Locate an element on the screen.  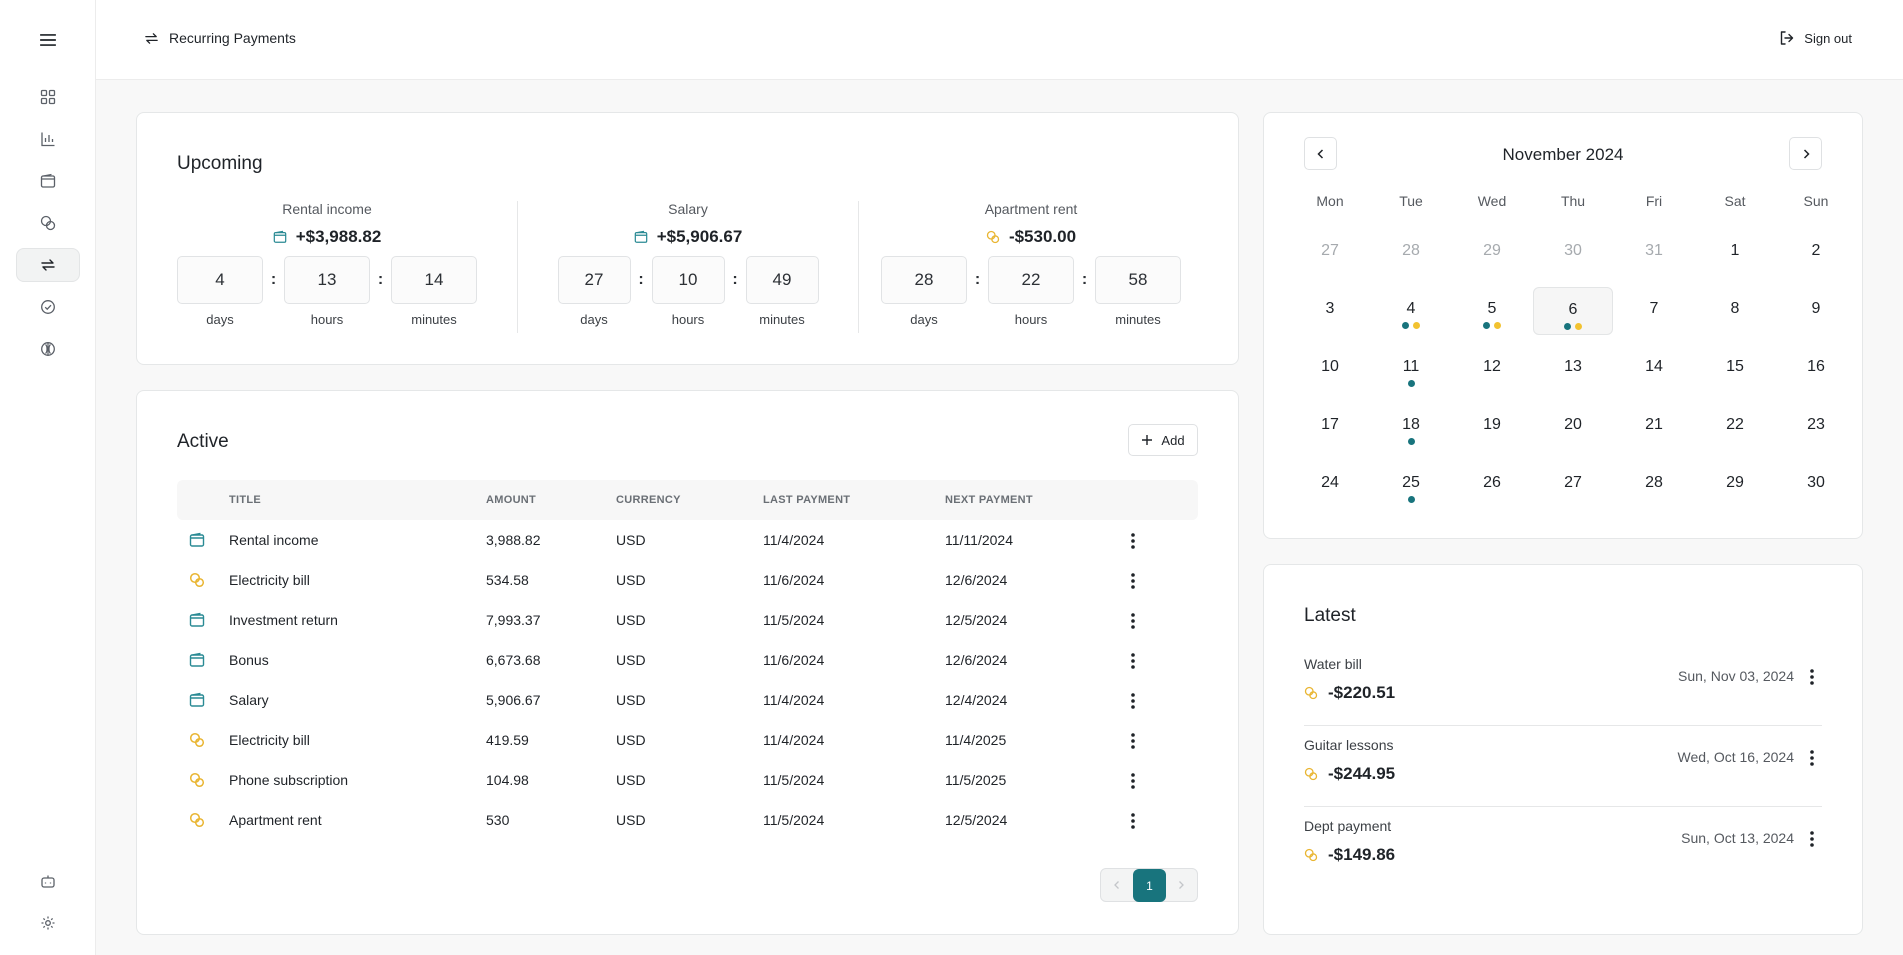
sidebar-item-settings is located at coordinates (48, 923).